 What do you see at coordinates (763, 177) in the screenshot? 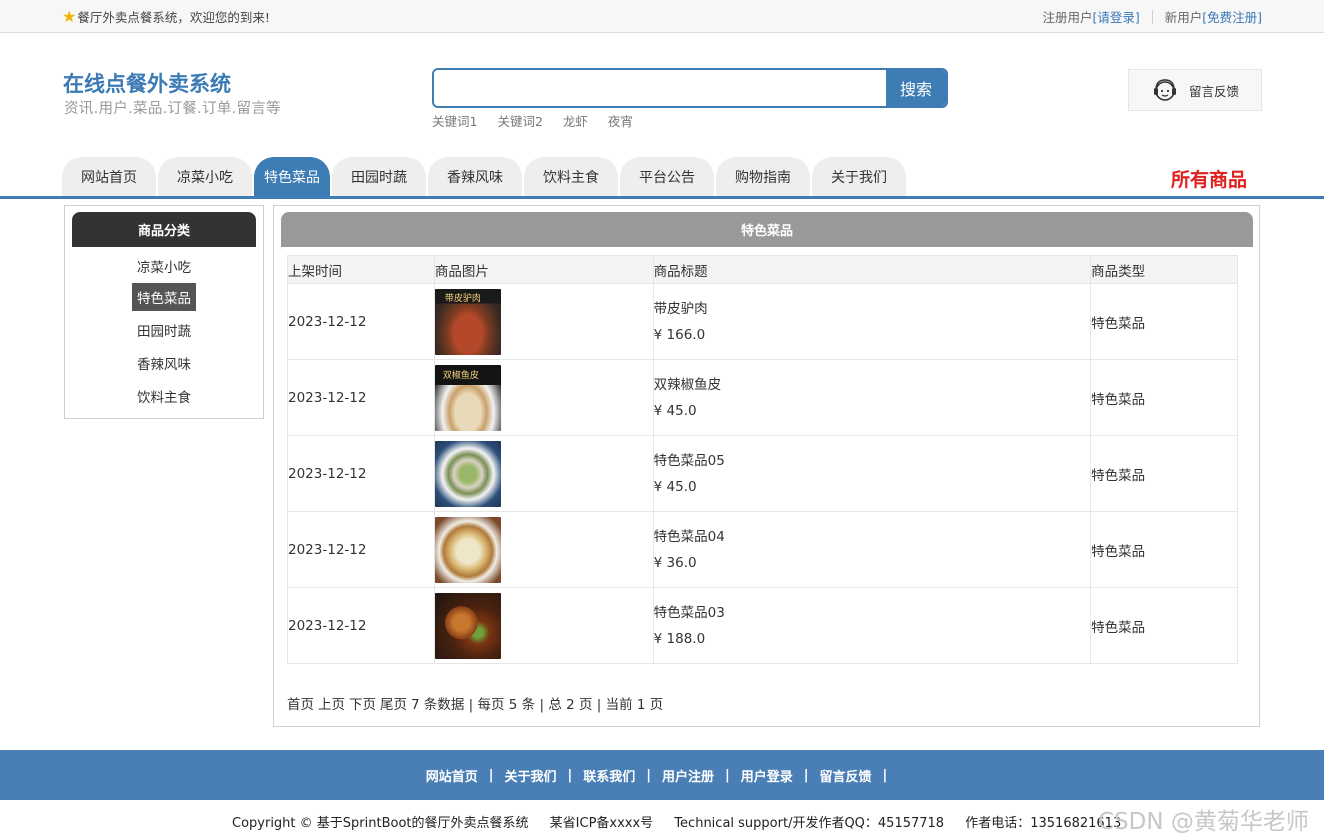
I see `nav-tab-shopping-guide: 购物指南` at bounding box center [763, 177].